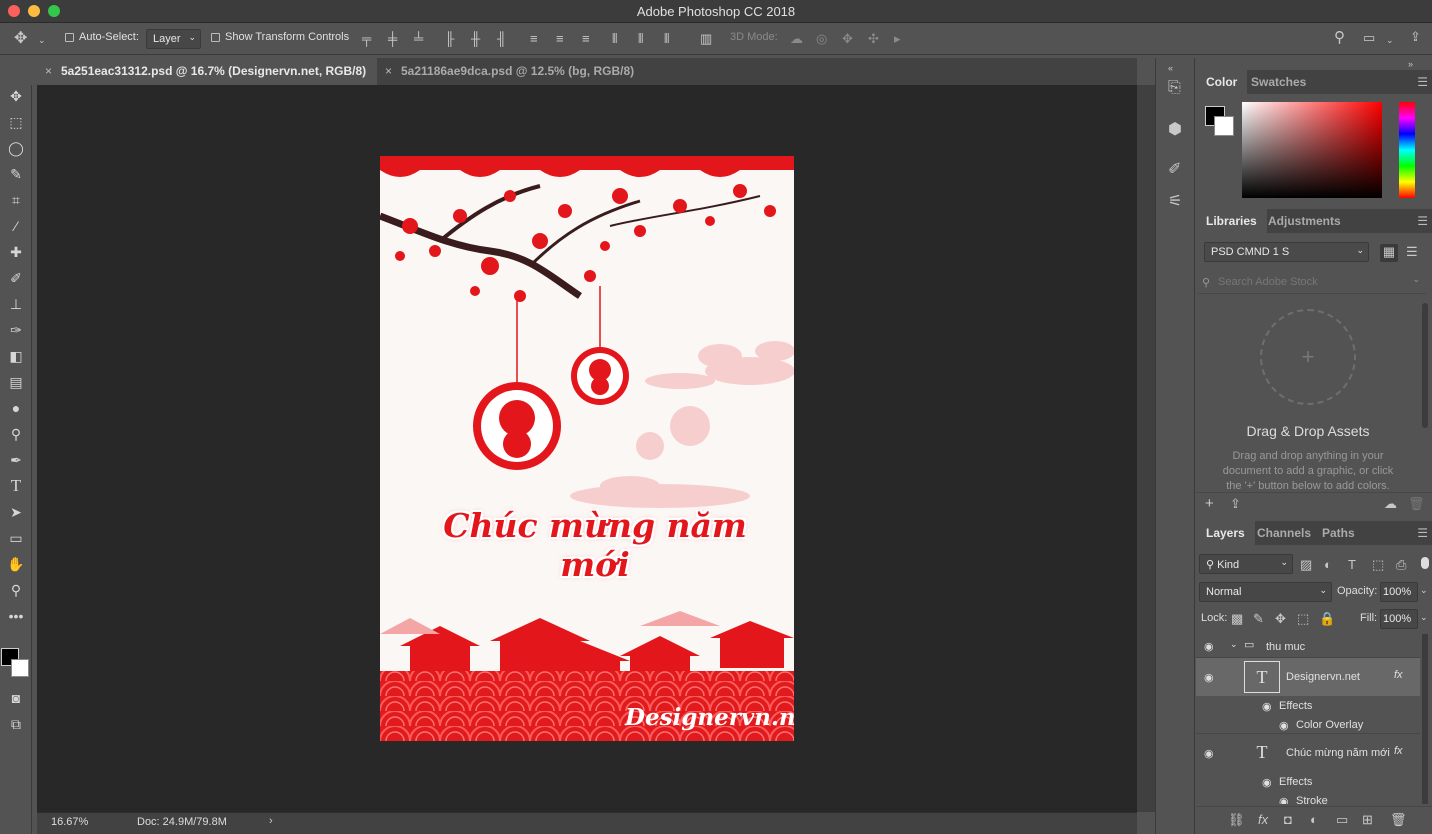 Image resolution: width=1432 pixels, height=834 pixels. What do you see at coordinates (1401, 565) in the screenshot?
I see `smart-object-filter-icon: ⎙` at bounding box center [1401, 565].